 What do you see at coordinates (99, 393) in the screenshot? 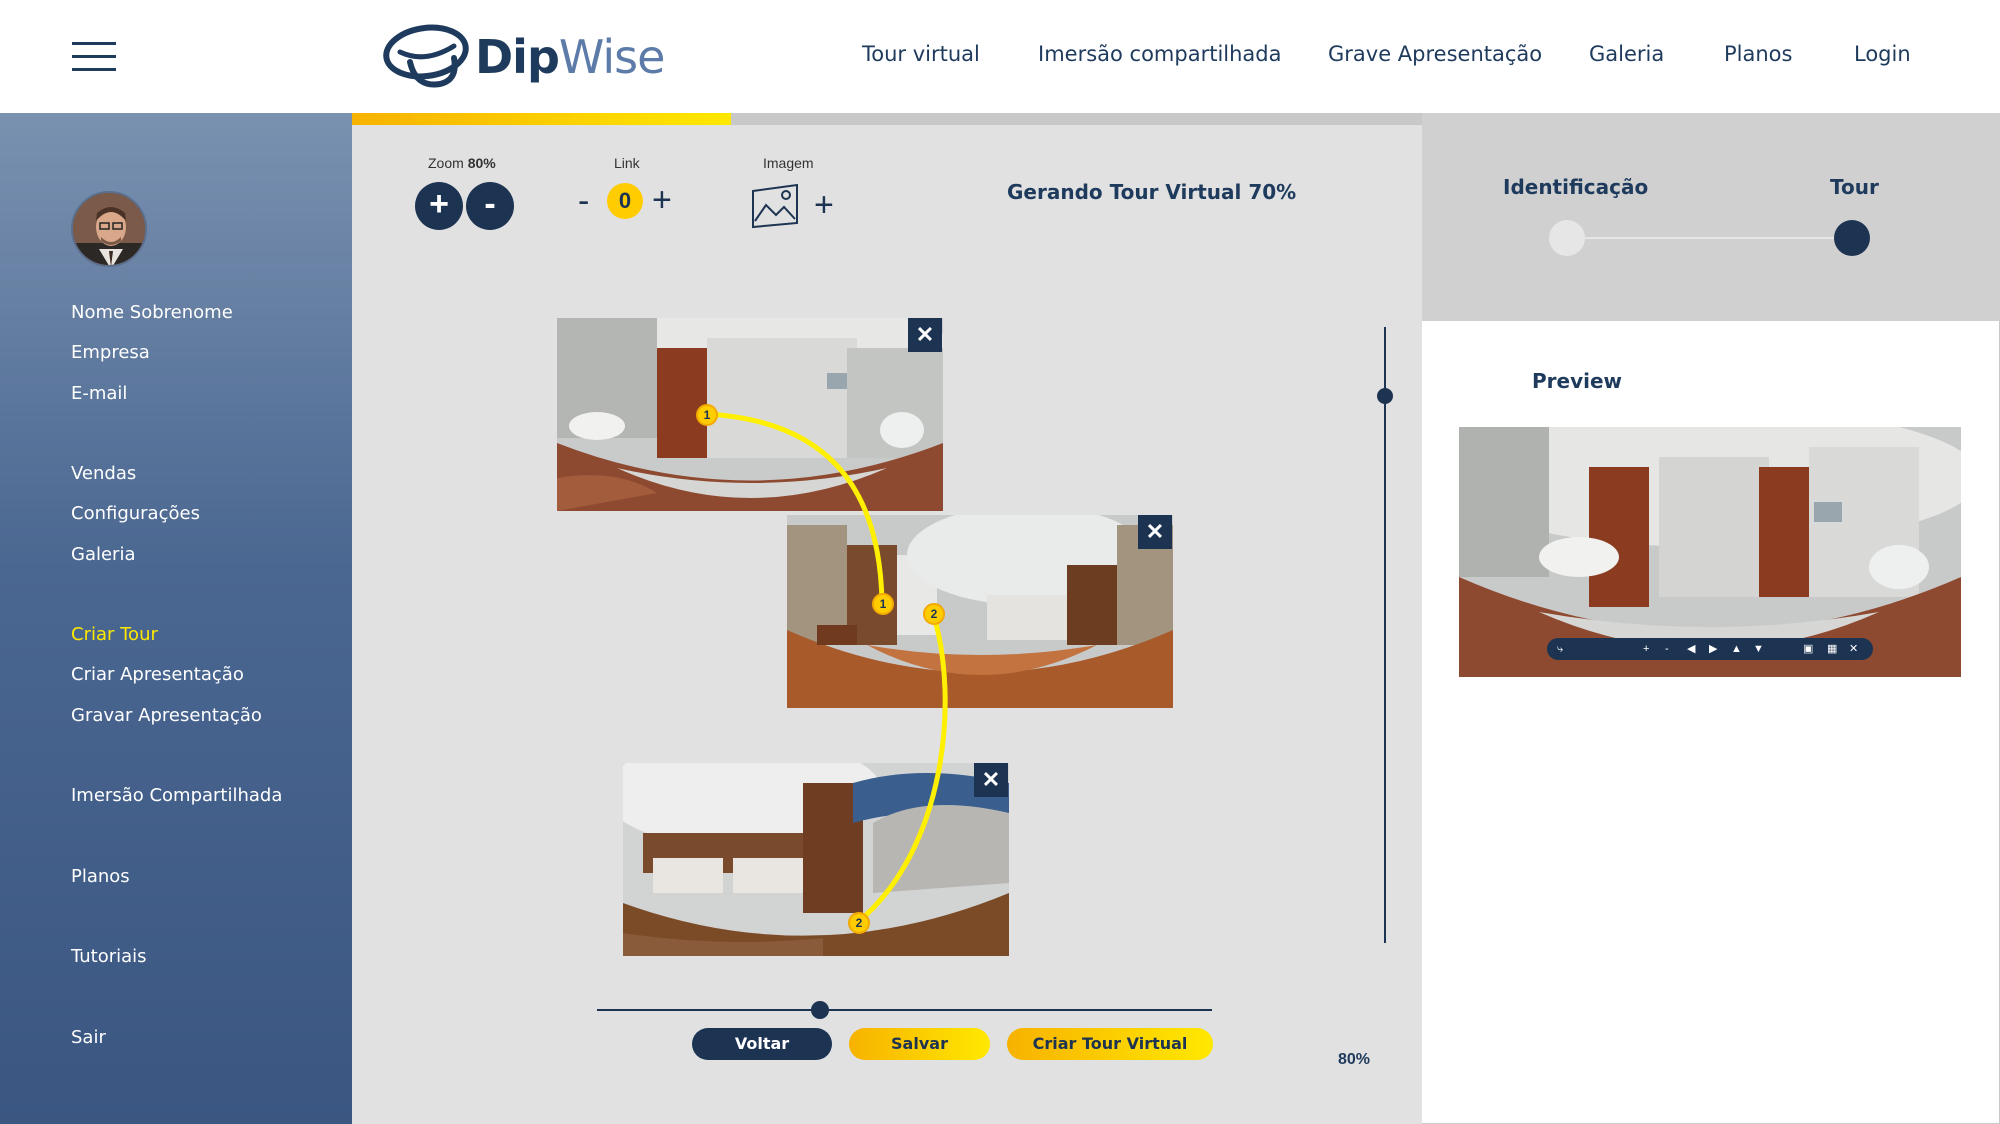
I see `sidebar-item-email: E-mail` at bounding box center [99, 393].